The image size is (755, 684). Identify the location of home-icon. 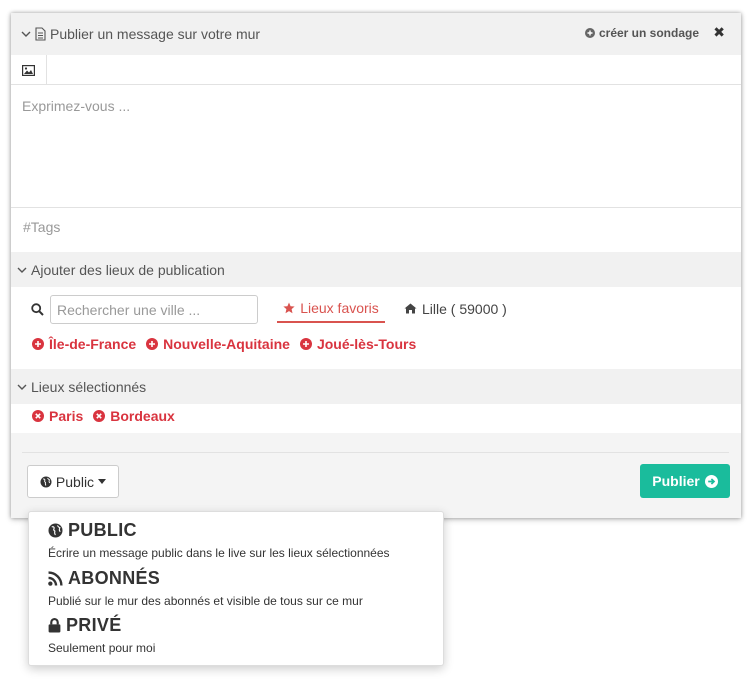
(410, 308).